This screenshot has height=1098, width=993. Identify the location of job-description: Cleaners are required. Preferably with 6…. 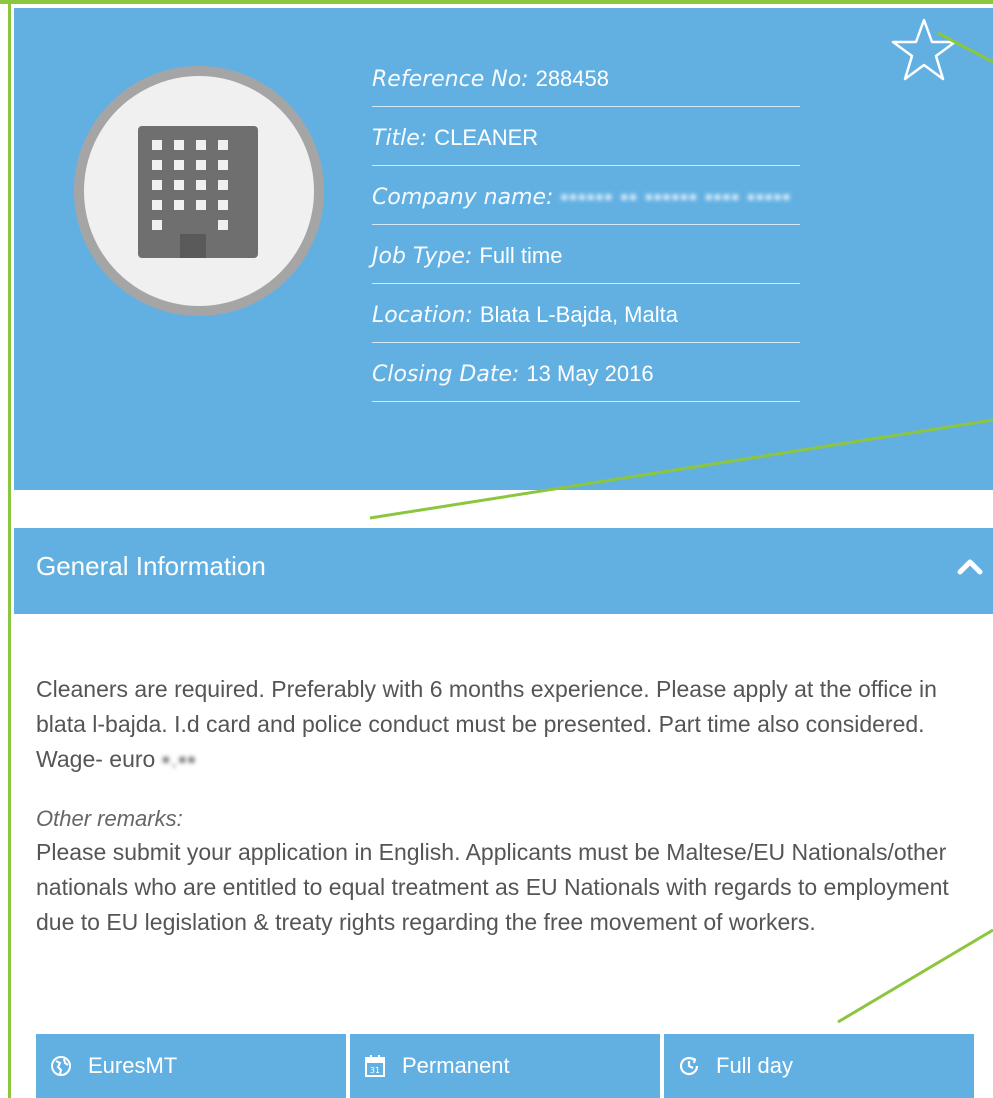
(511, 724).